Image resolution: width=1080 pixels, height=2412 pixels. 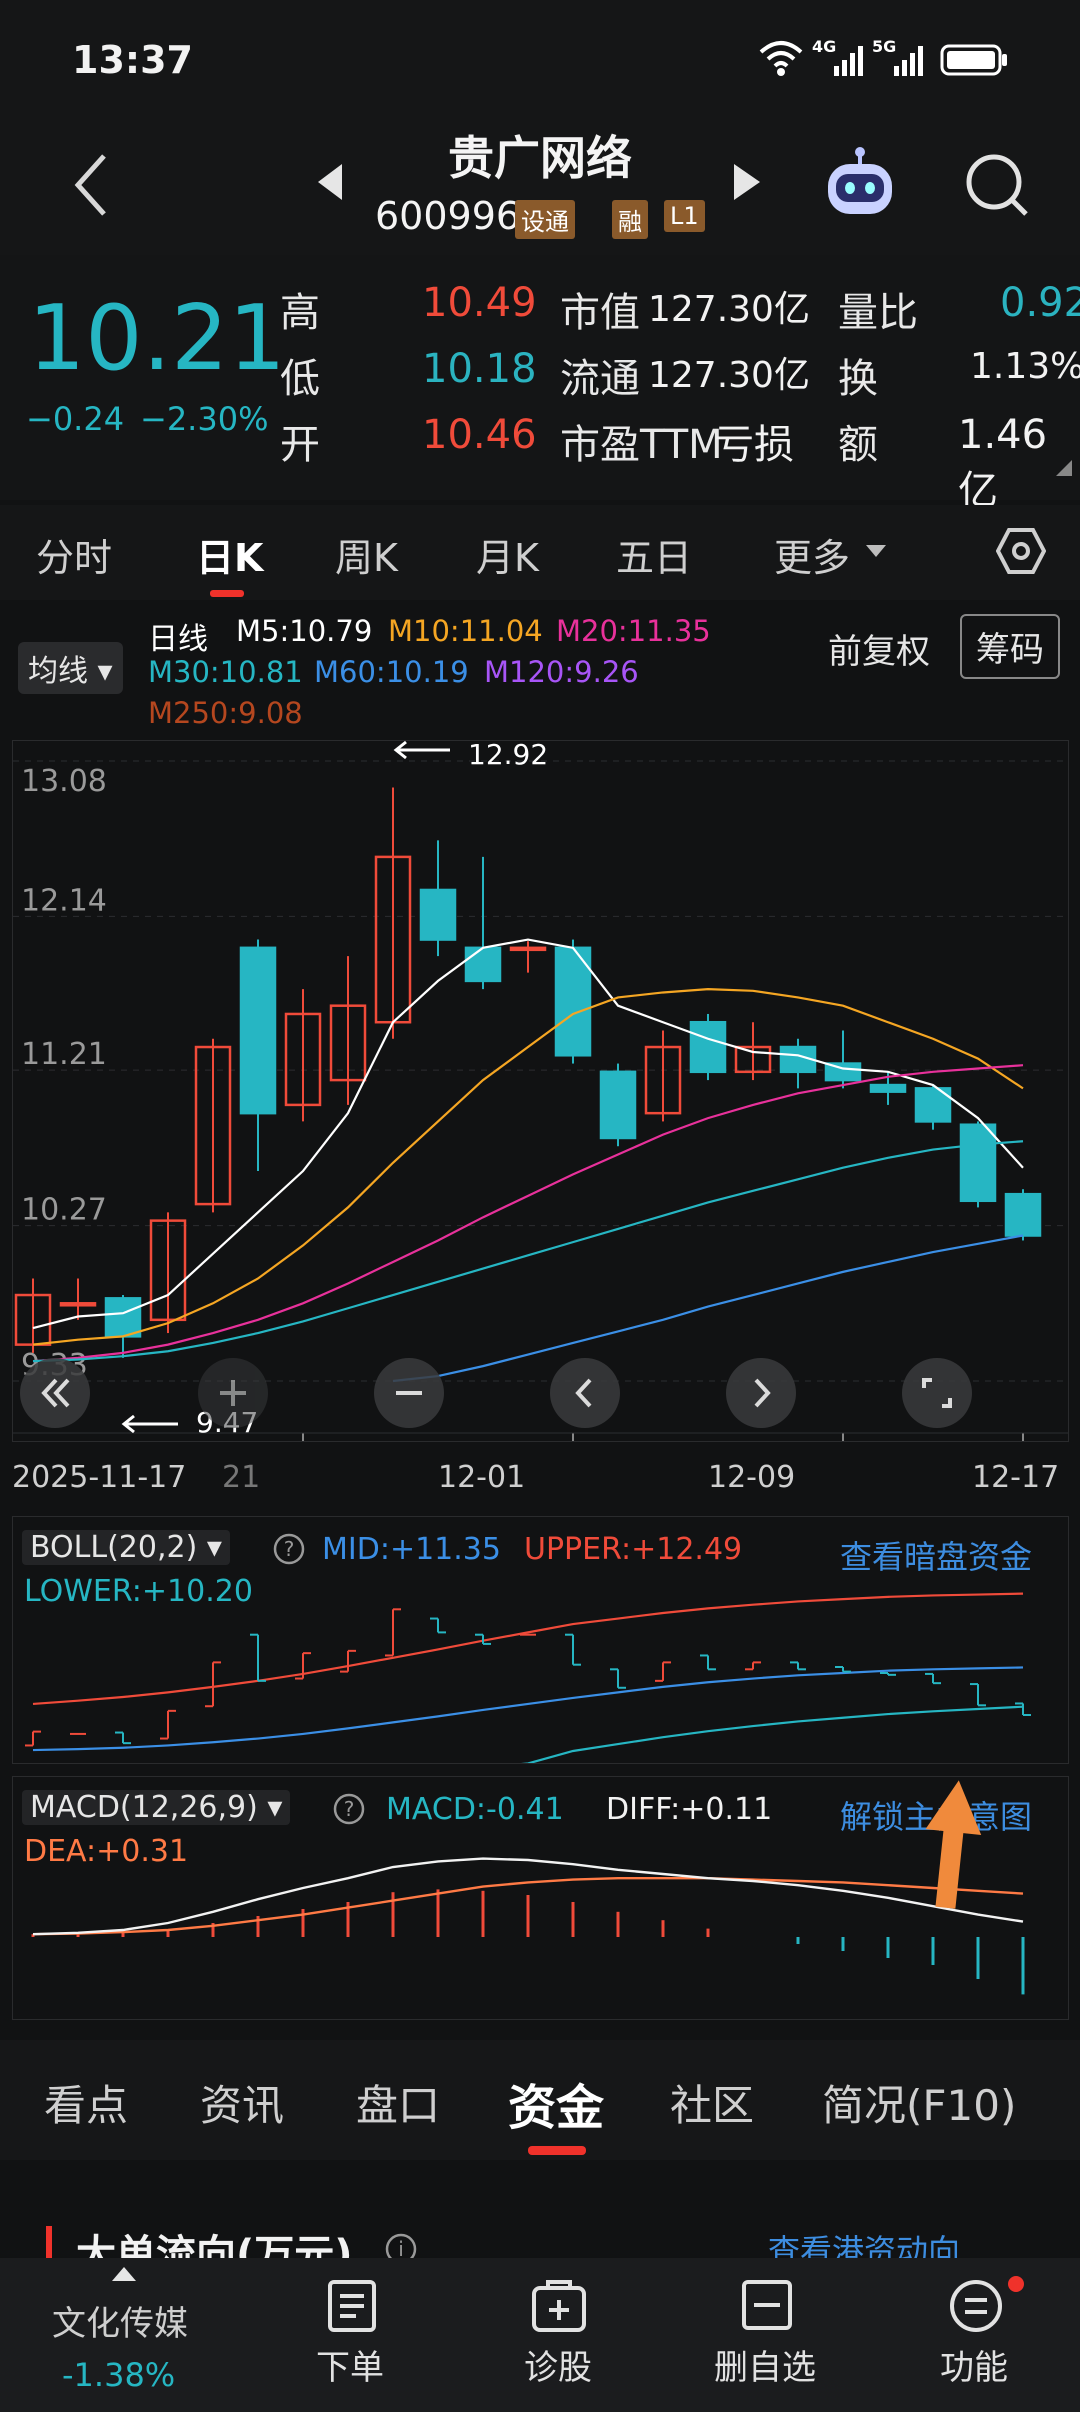 What do you see at coordinates (86, 2102) in the screenshot?
I see `tab-highlights: 看点` at bounding box center [86, 2102].